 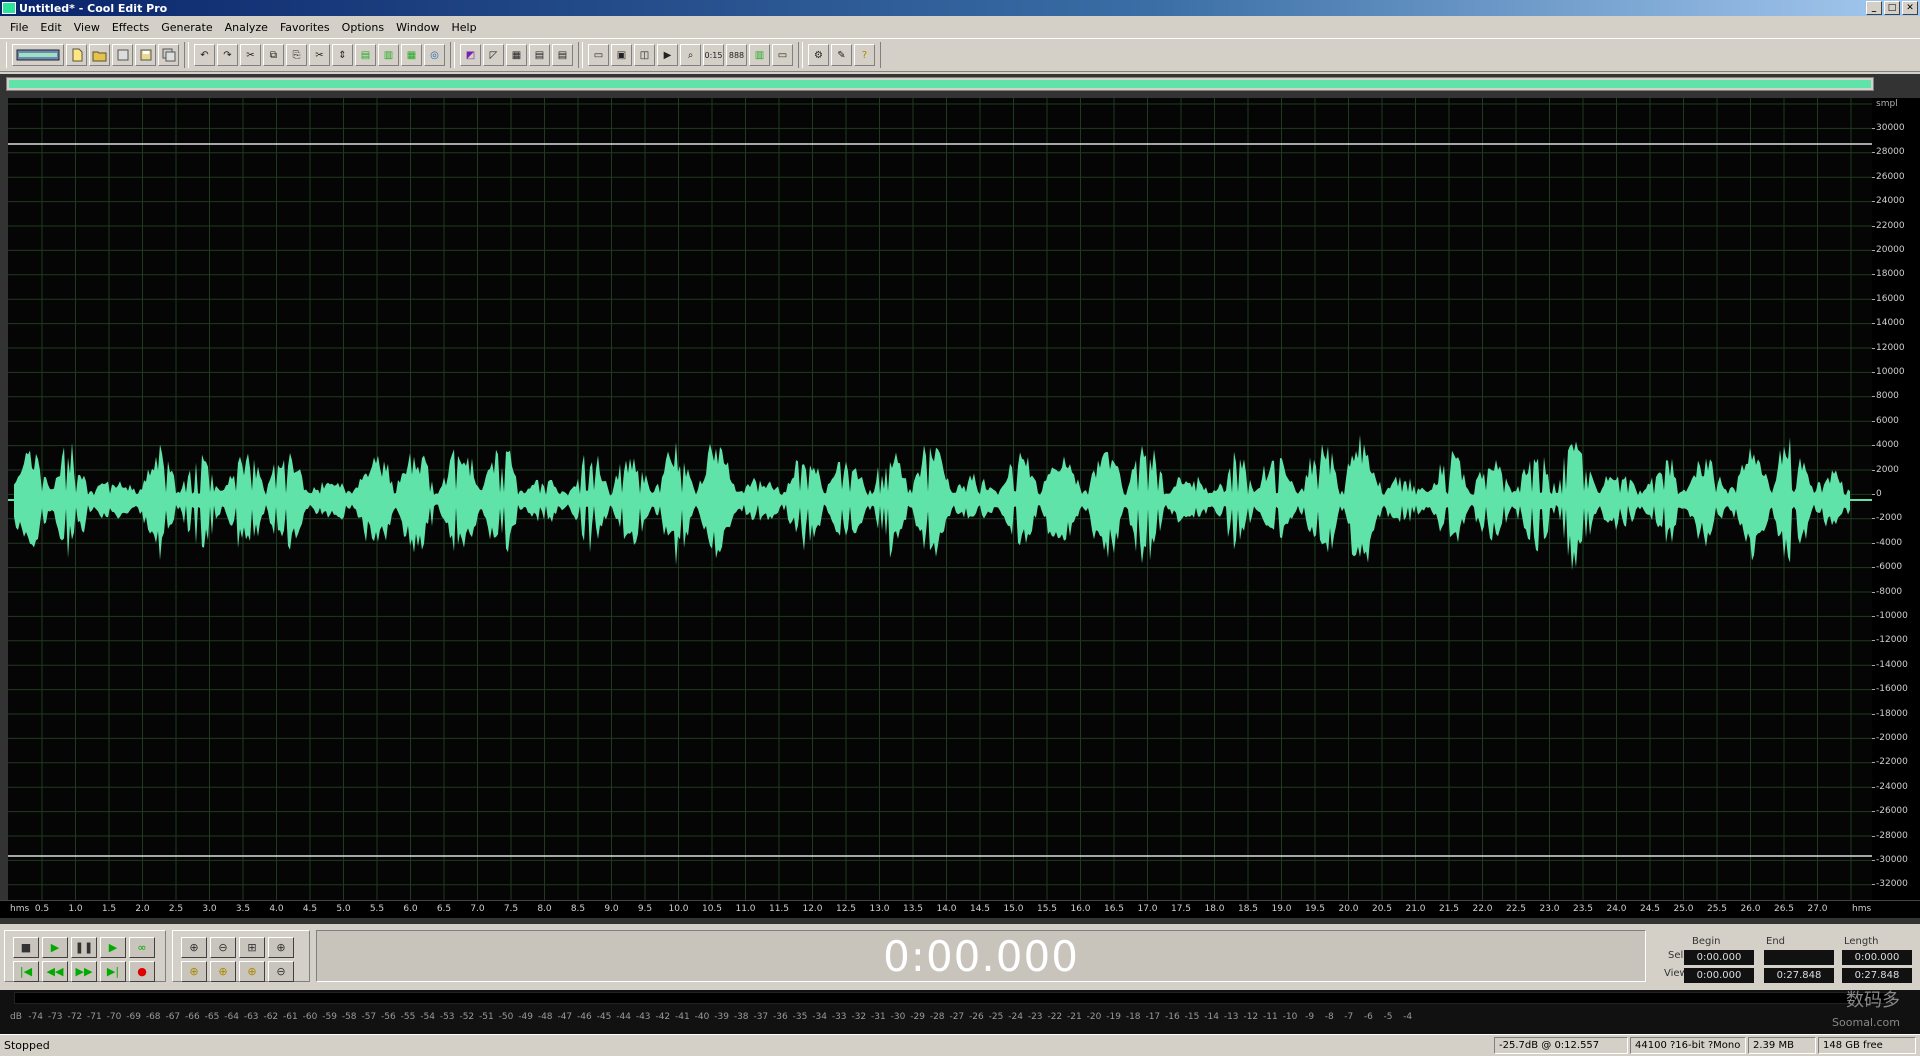 What do you see at coordinates (305, 27) in the screenshot?
I see `menu-favorites: Favorites` at bounding box center [305, 27].